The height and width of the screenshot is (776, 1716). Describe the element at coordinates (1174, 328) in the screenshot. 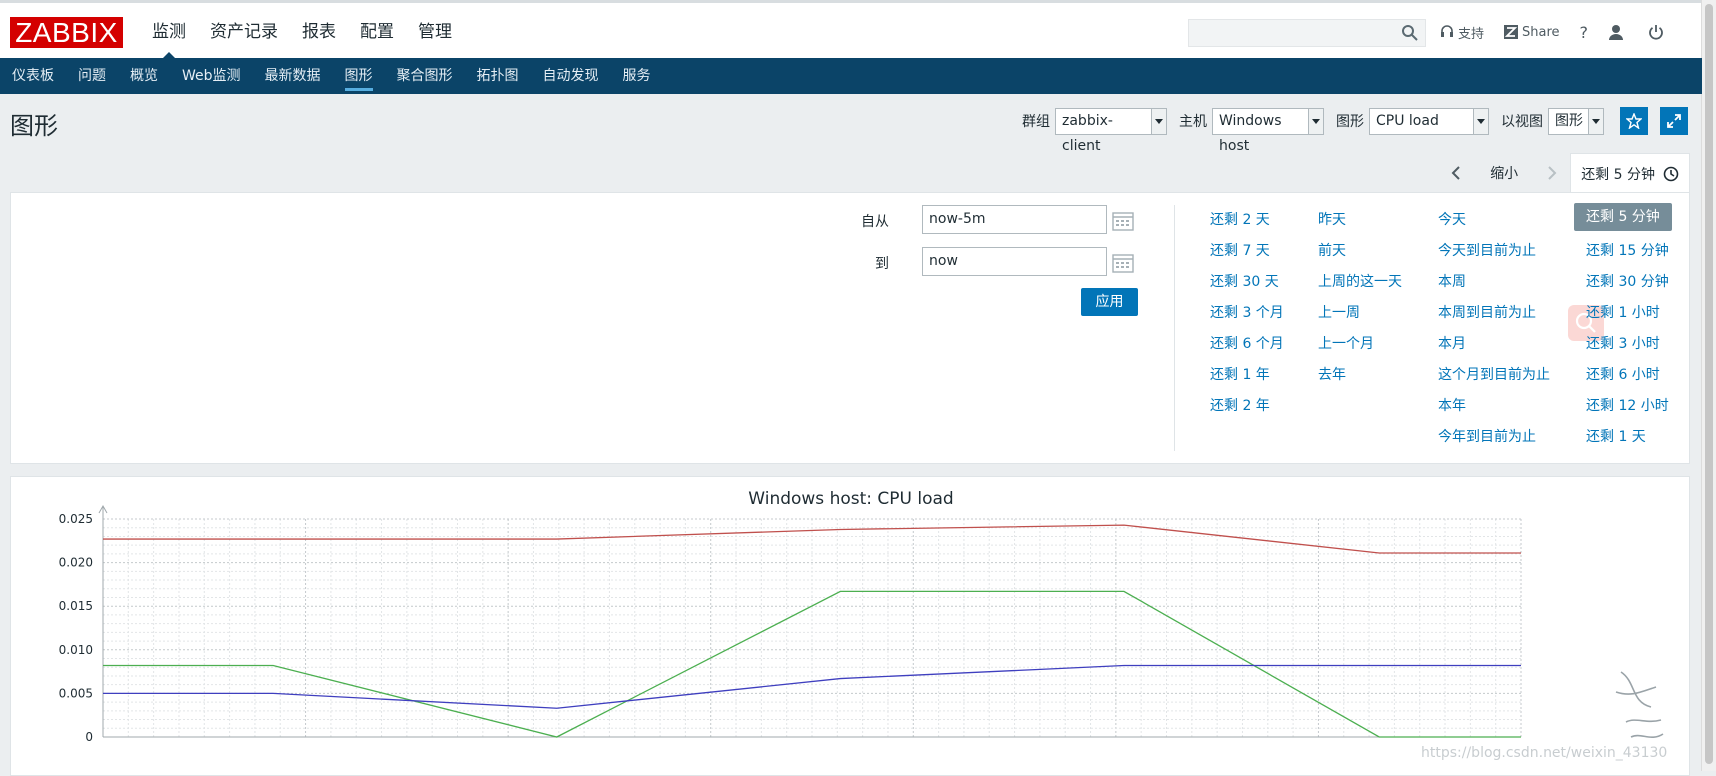

I see `filter-divider` at that location.